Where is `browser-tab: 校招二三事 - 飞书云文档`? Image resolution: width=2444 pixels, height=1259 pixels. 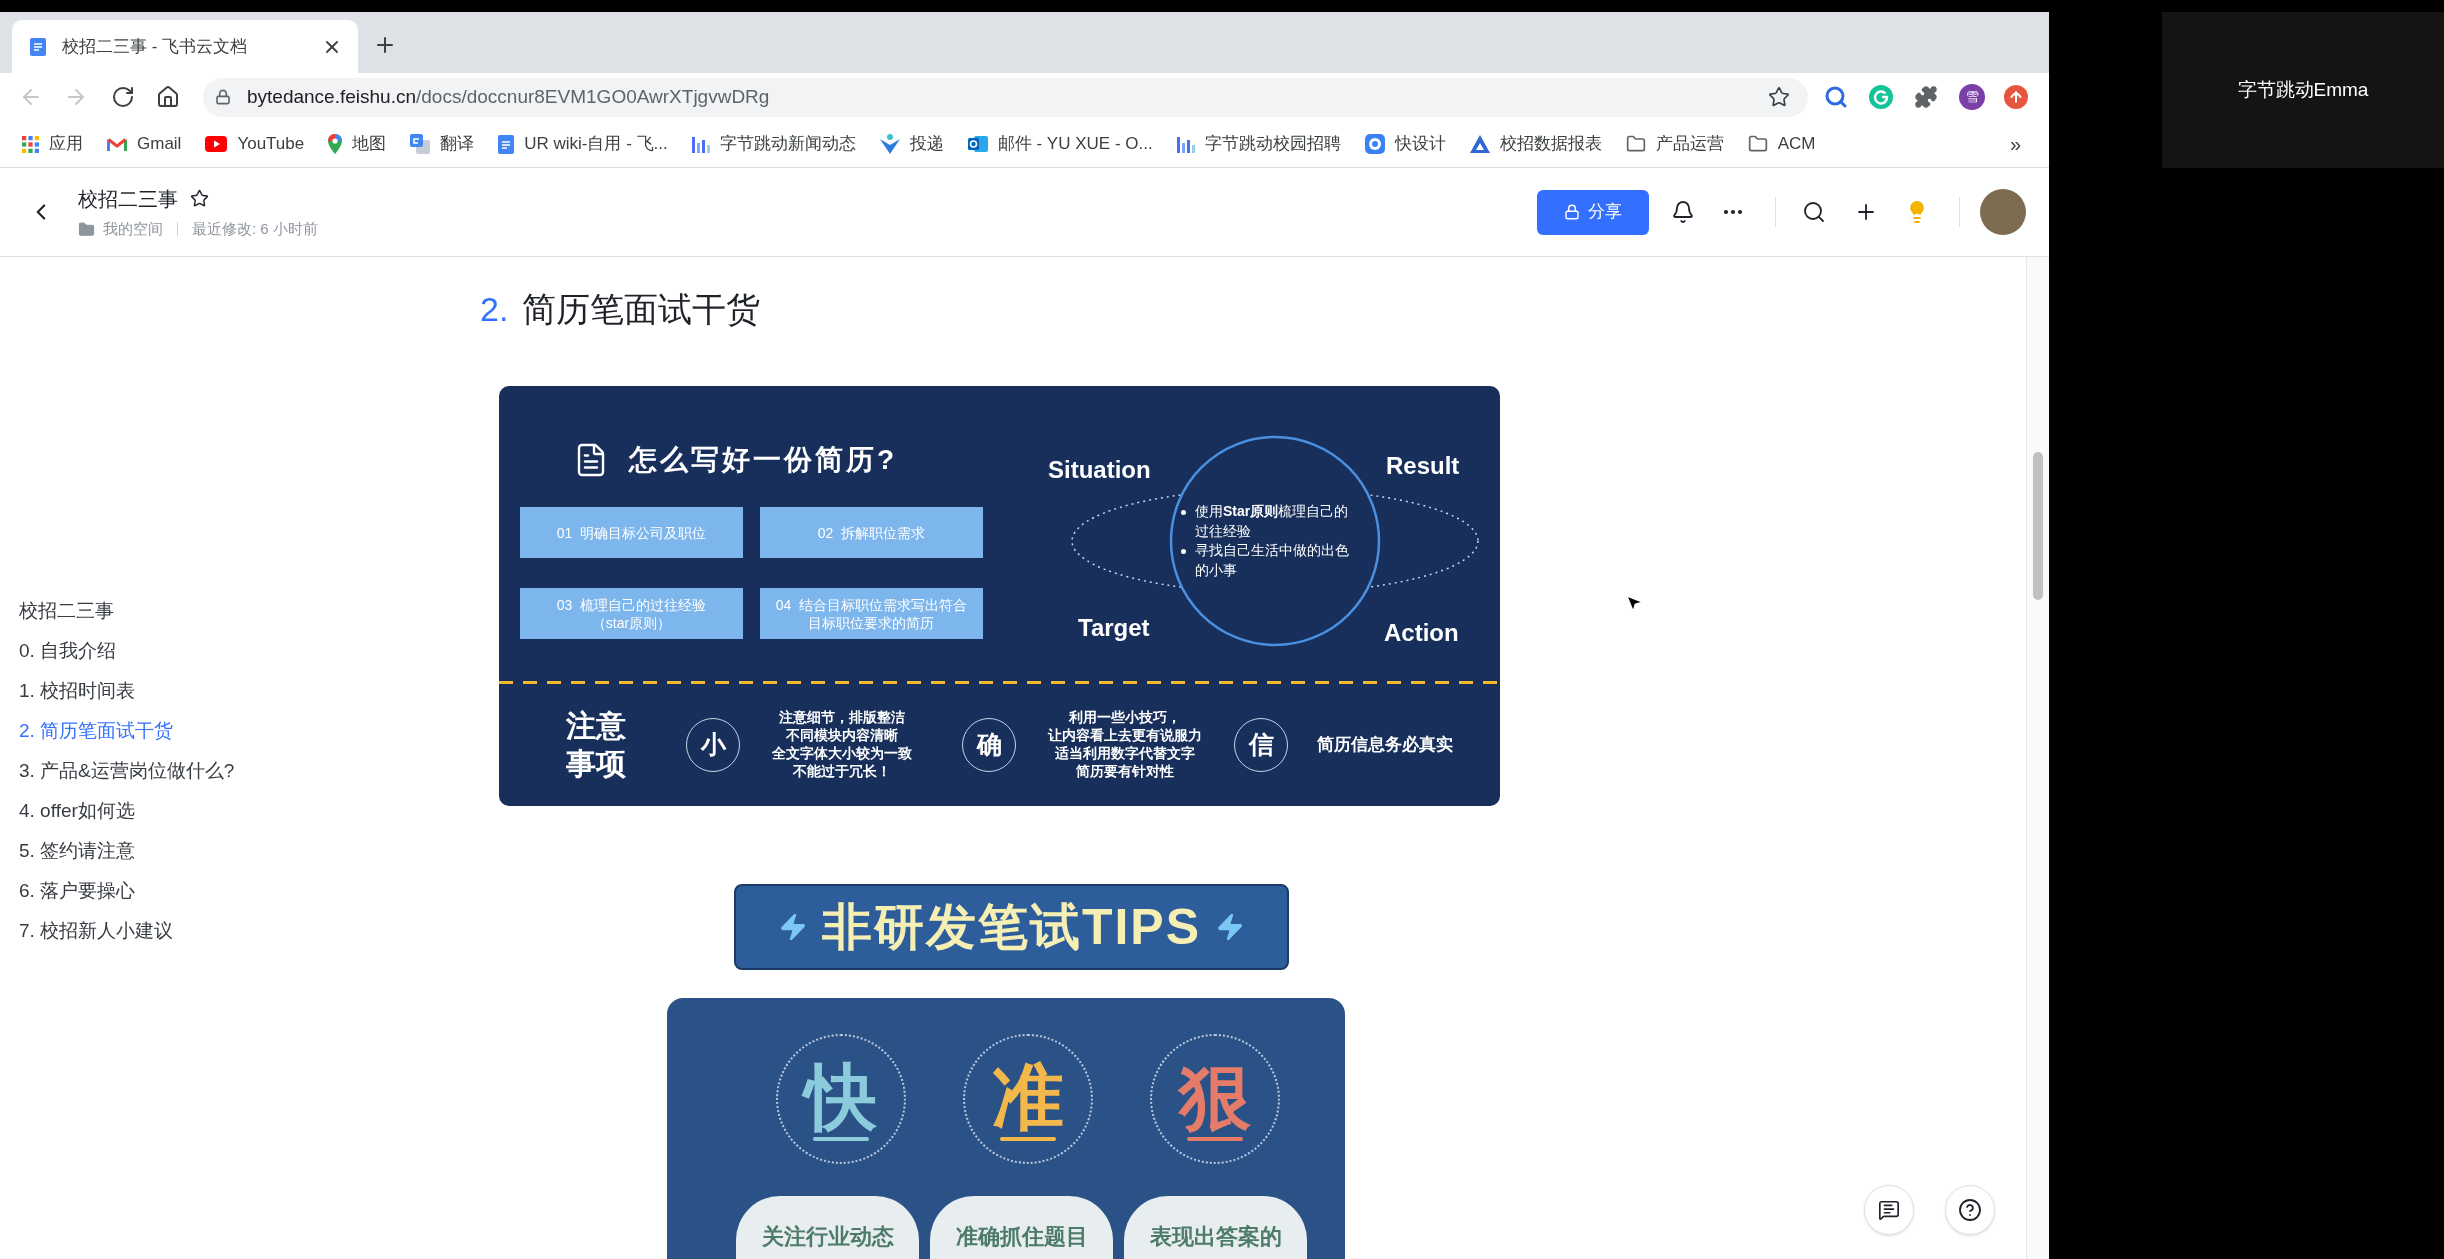
browser-tab: 校招二三事 - 飞书云文档 is located at coordinates (185, 46).